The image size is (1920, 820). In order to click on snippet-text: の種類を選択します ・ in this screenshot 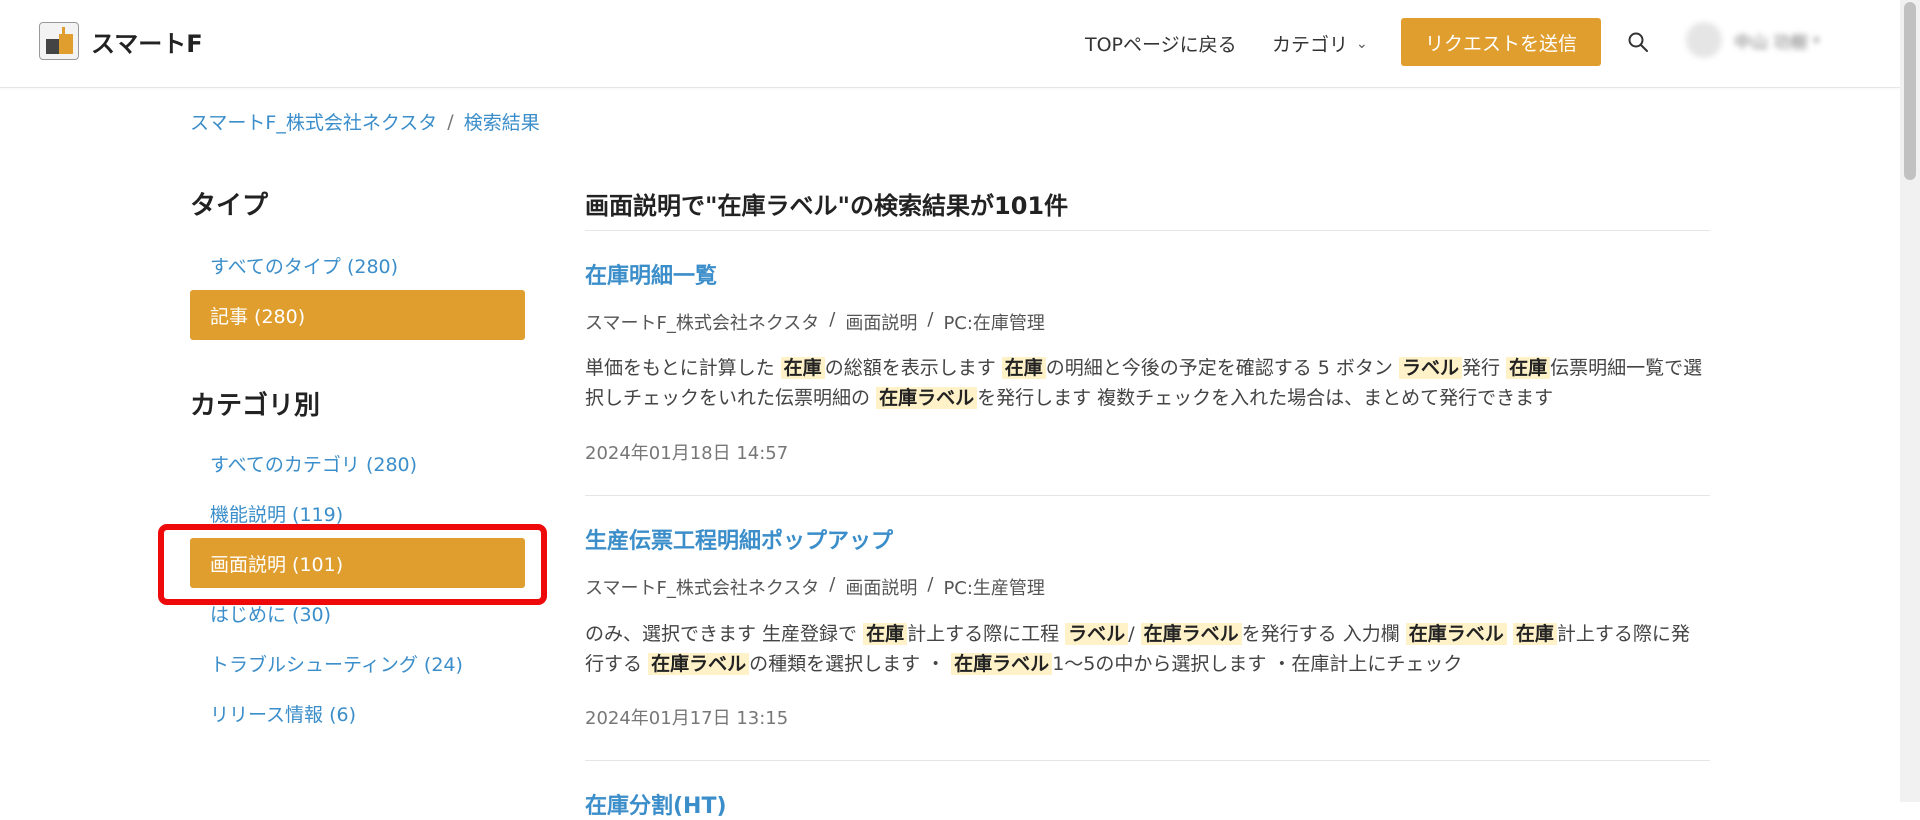, I will do `click(847, 664)`.